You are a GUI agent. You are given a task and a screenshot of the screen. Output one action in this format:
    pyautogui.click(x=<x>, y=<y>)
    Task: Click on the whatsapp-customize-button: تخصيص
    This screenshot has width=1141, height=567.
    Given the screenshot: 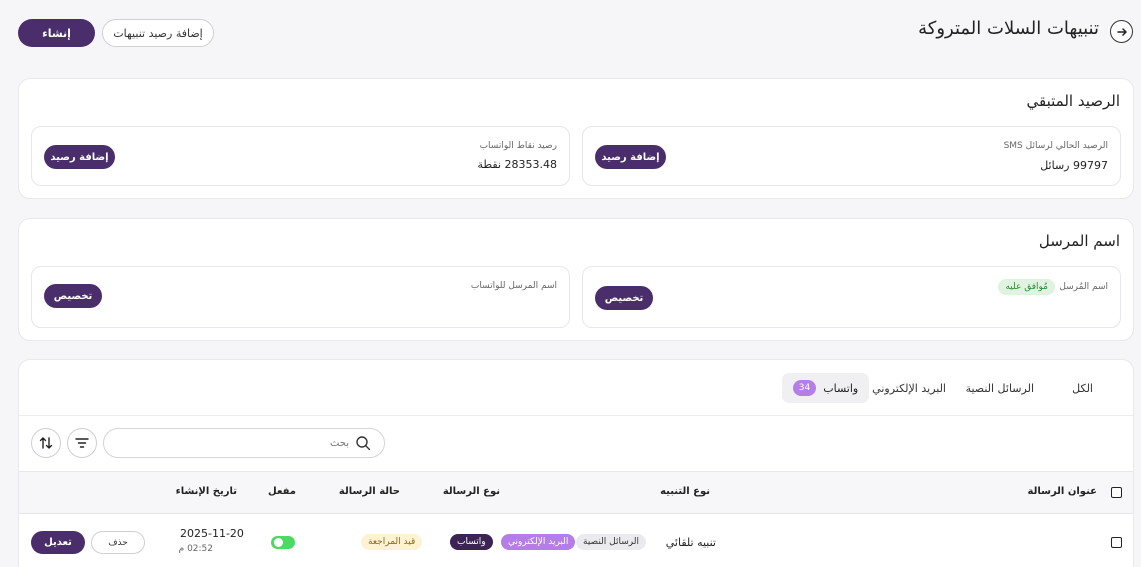 What is the action you would take?
    pyautogui.click(x=73, y=296)
    